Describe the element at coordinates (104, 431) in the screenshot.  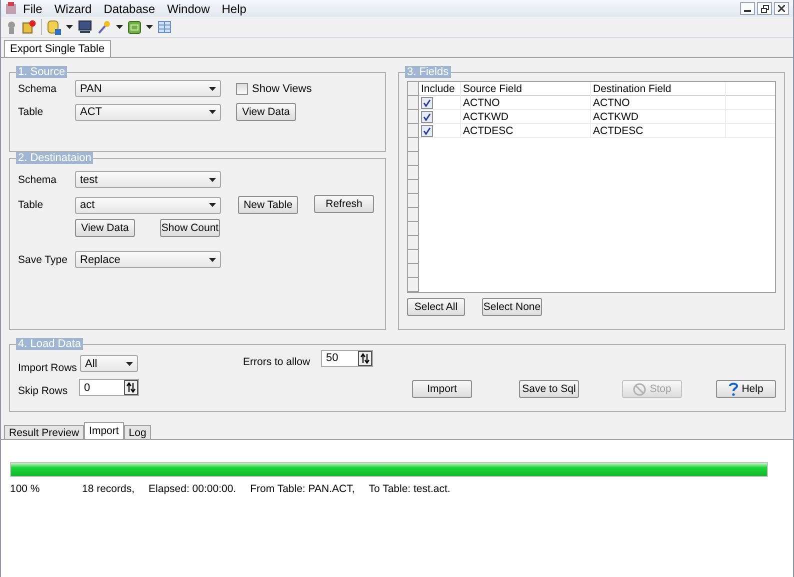
I see `tab: Import` at that location.